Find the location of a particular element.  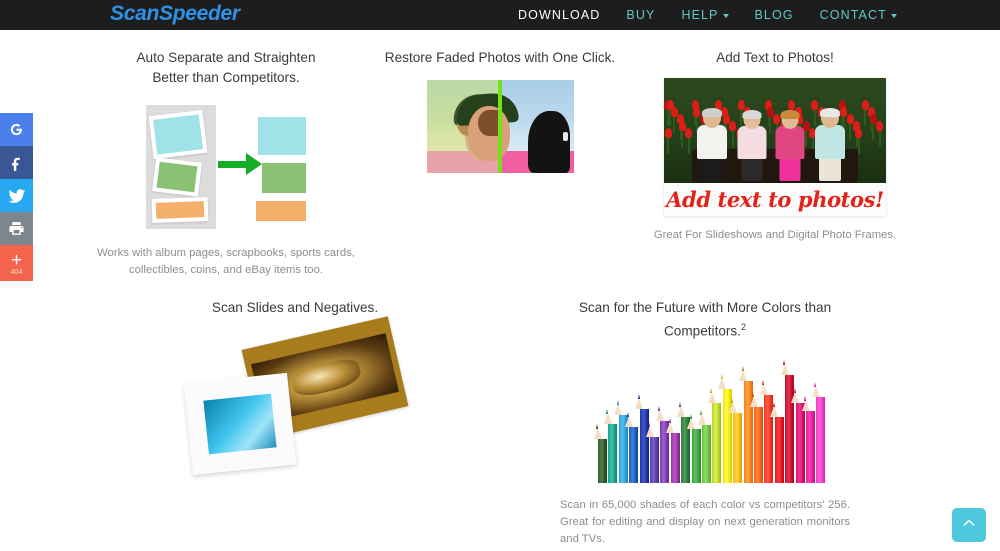

caption-strip: Add text to photos! is located at coordinates (775, 199).